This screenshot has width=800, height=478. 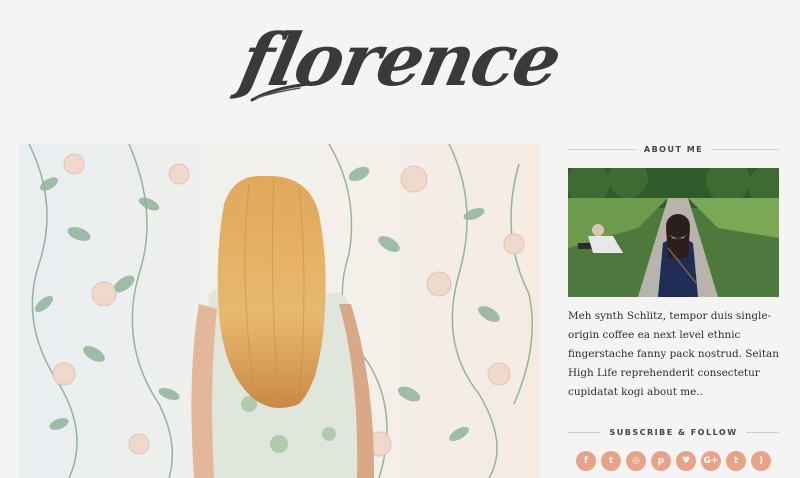 I want to click on tumblr-icon: t, so click(x=736, y=461).